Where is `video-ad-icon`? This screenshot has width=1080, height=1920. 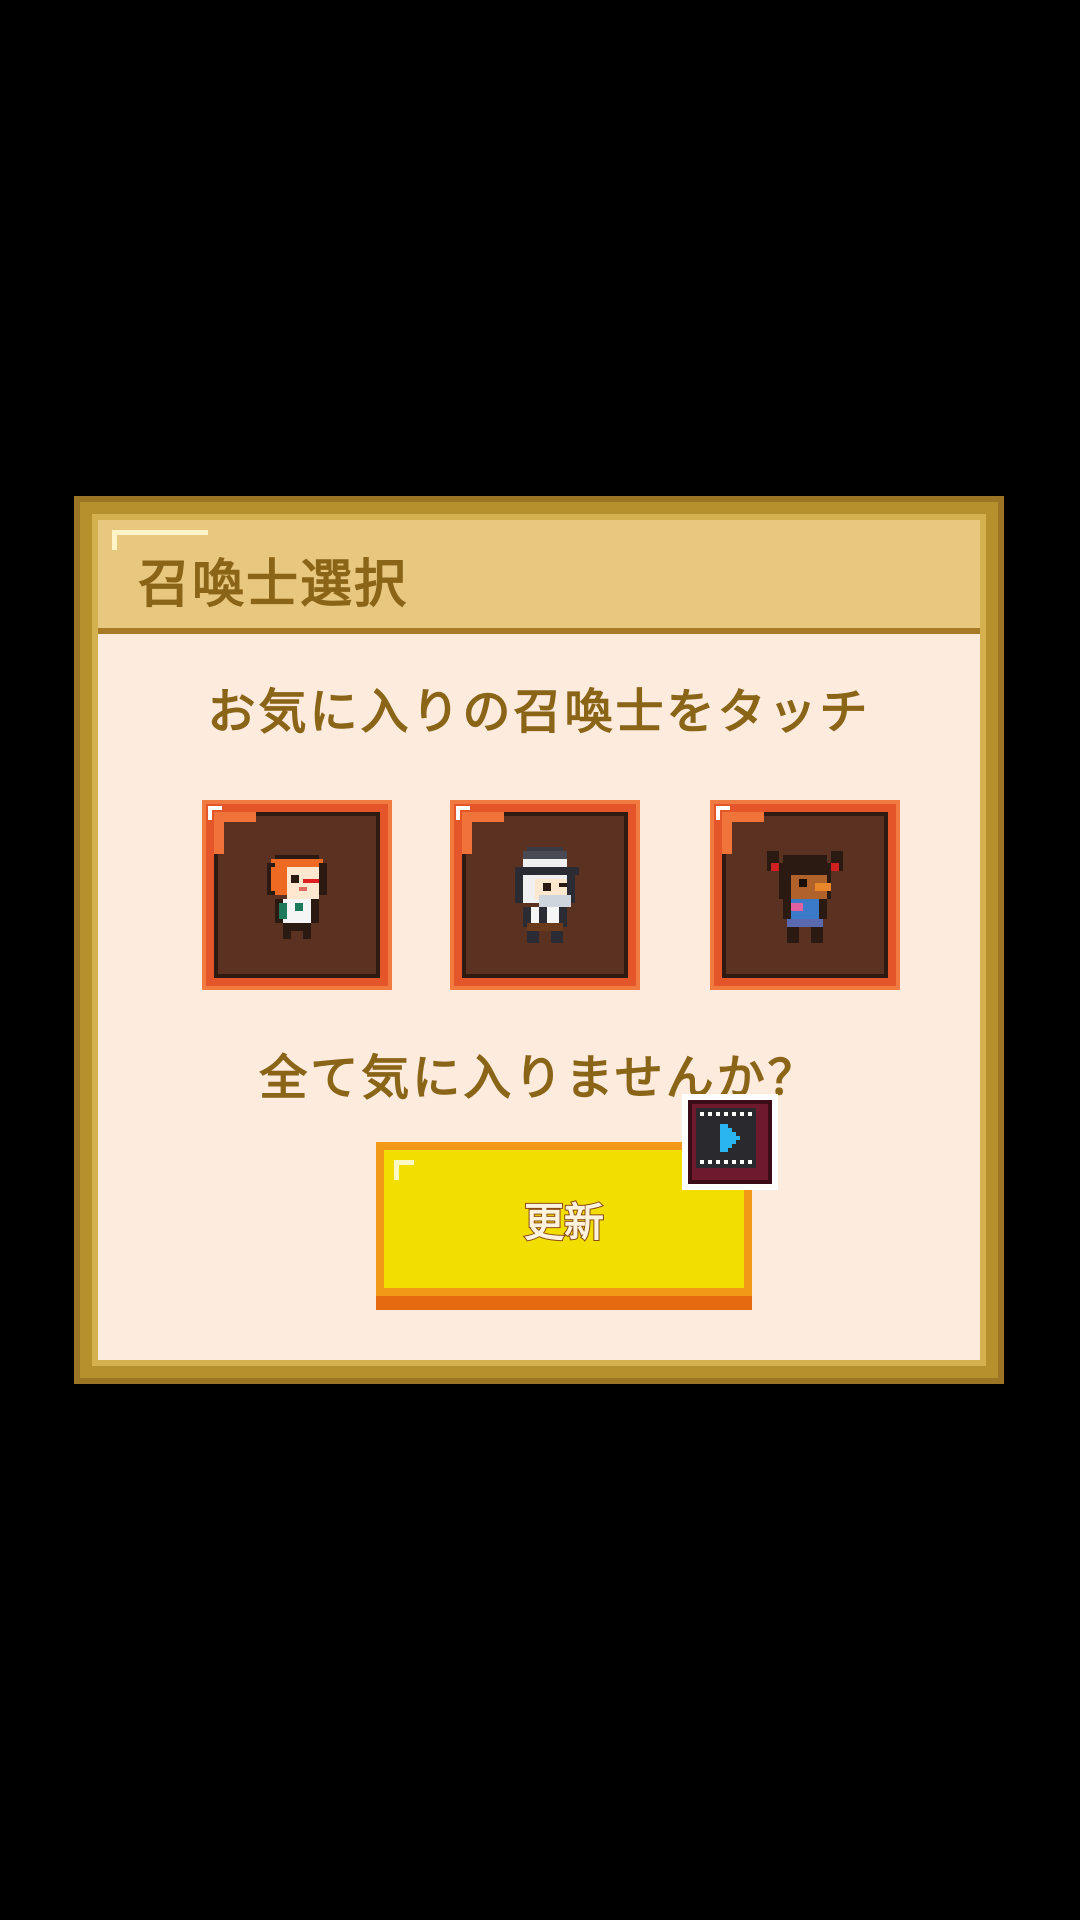
video-ad-icon is located at coordinates (730, 1142).